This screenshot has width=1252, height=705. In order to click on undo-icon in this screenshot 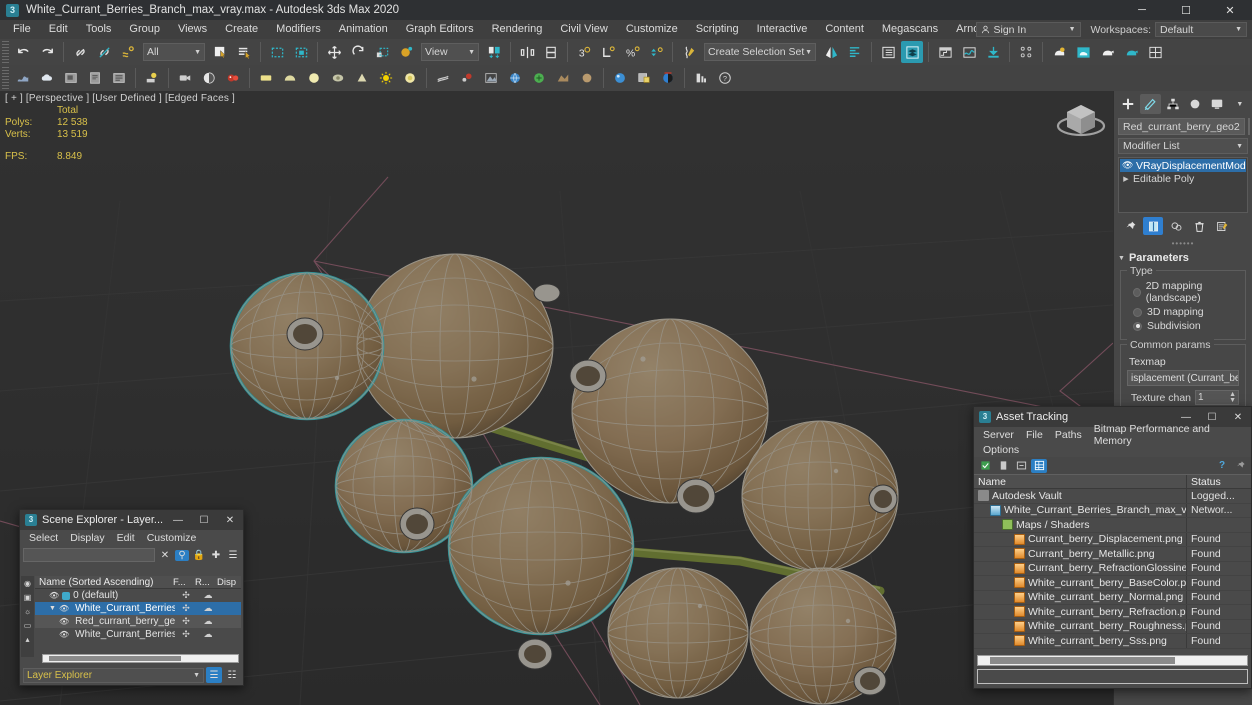, I will do `click(23, 52)`.